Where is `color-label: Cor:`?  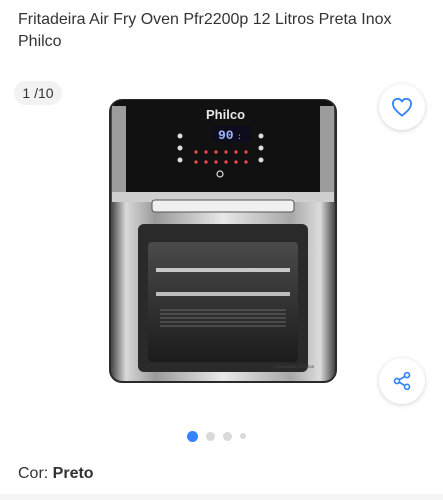
color-label: Cor: is located at coordinates (35, 473).